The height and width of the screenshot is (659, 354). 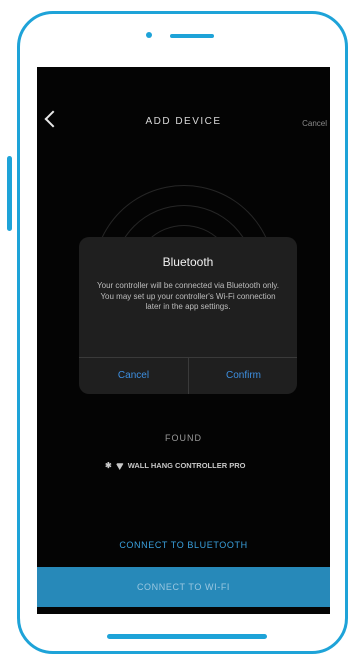 I want to click on wifi-icon, so click(x=120, y=465).